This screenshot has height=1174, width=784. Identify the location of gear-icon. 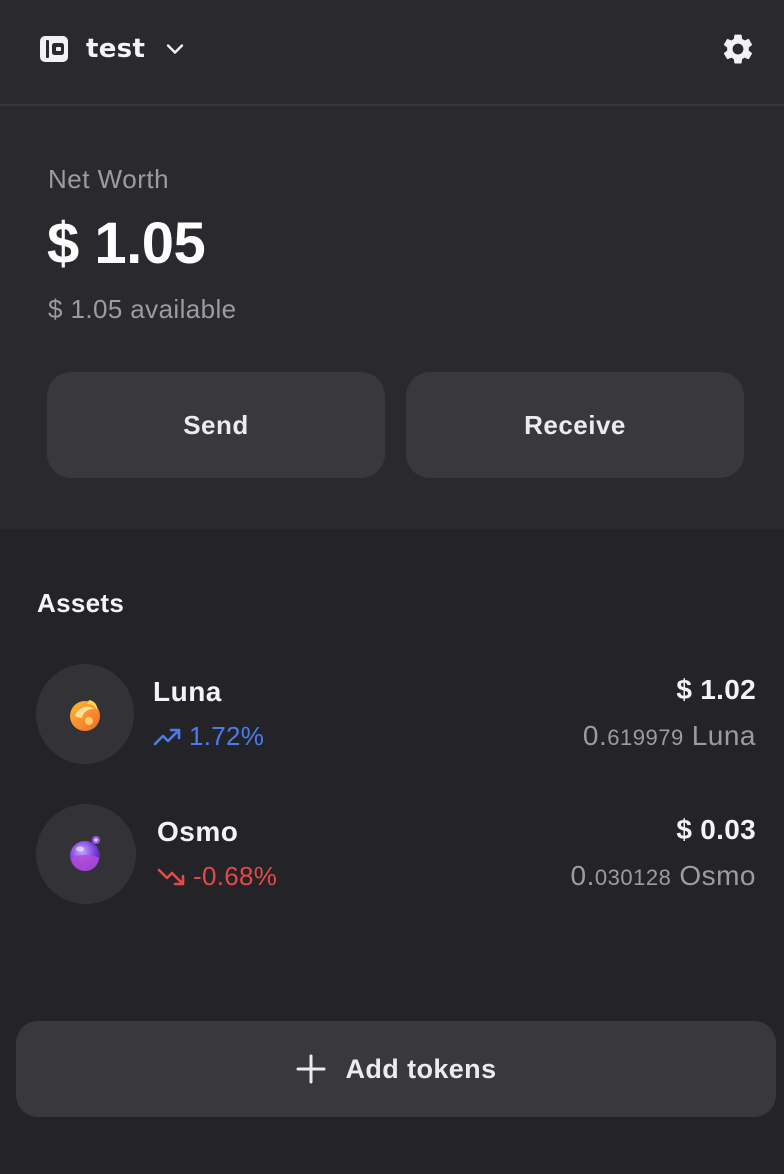
(738, 49).